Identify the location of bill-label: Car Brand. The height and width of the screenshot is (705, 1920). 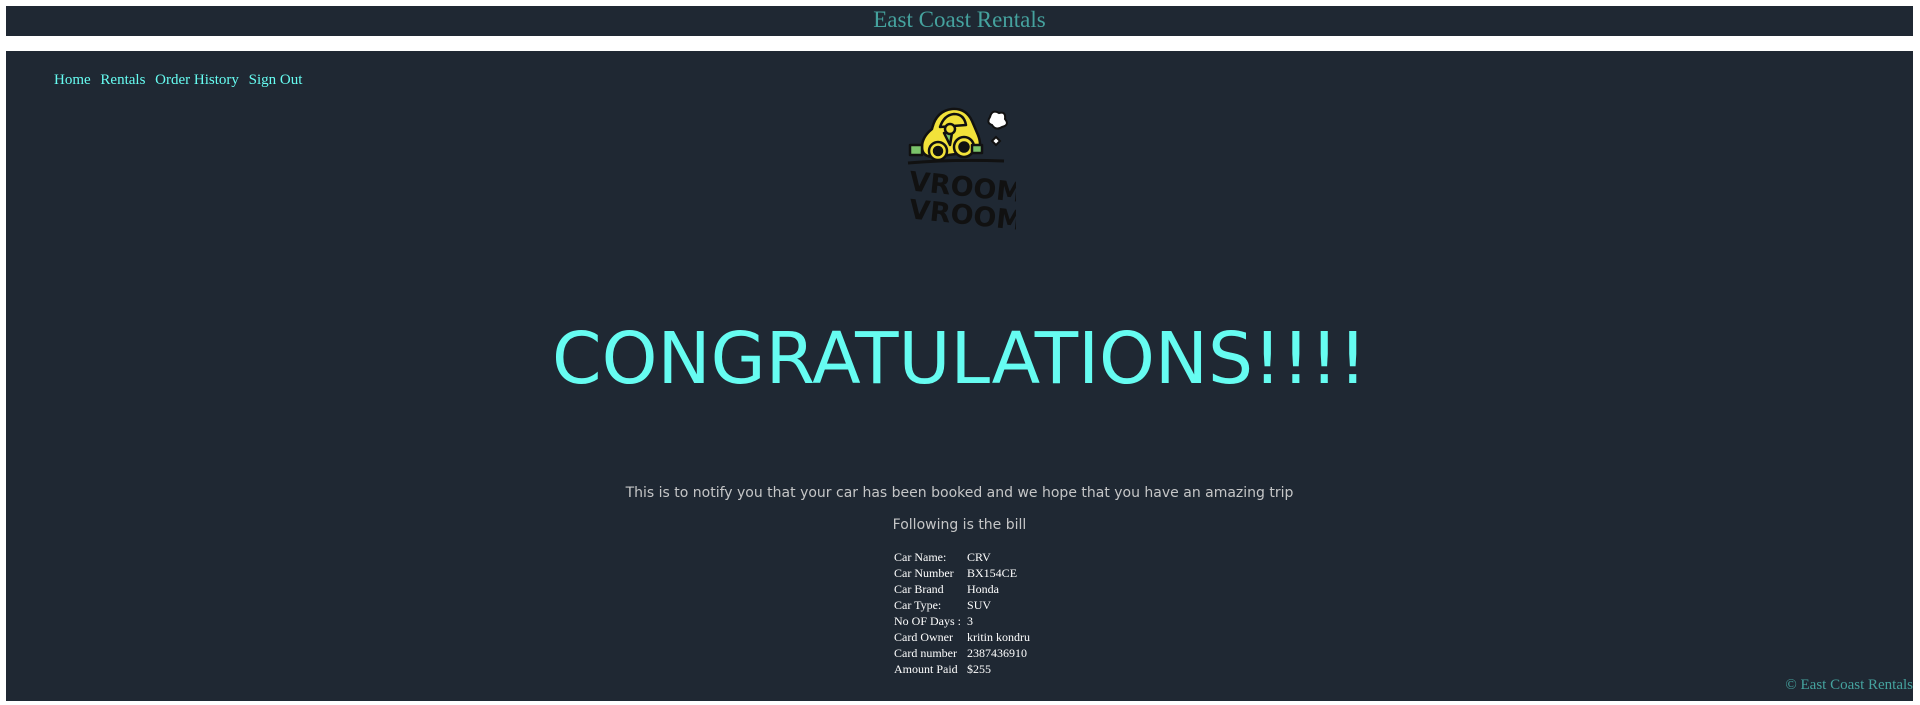
(919, 589).